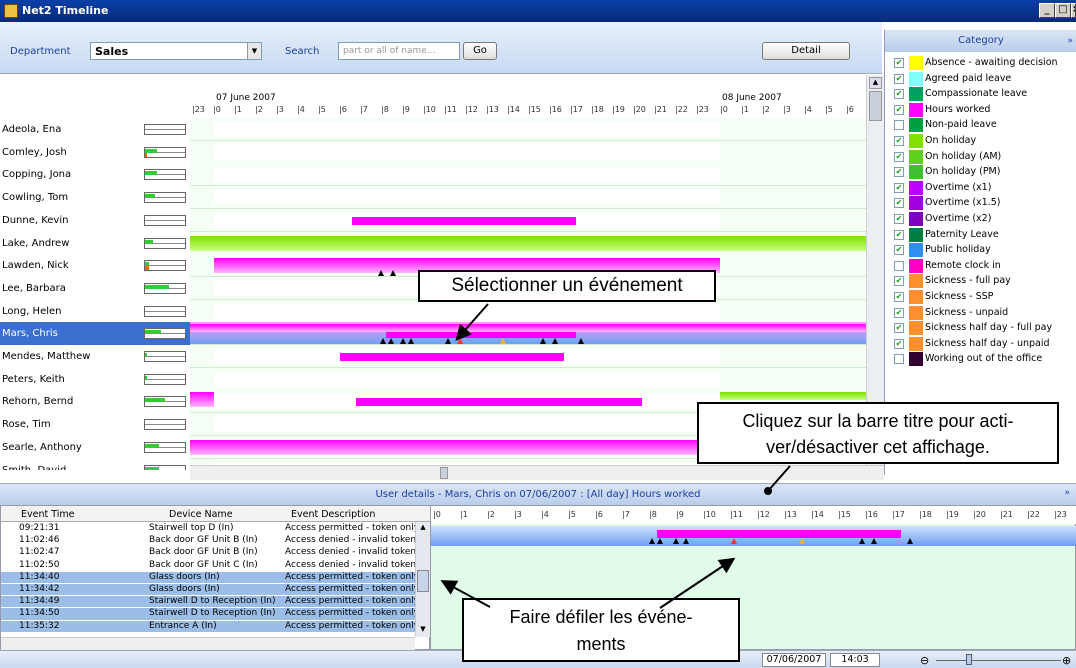  Describe the element at coordinates (779, 478) in the screenshot. I see `arrow-to-toggle` at that location.